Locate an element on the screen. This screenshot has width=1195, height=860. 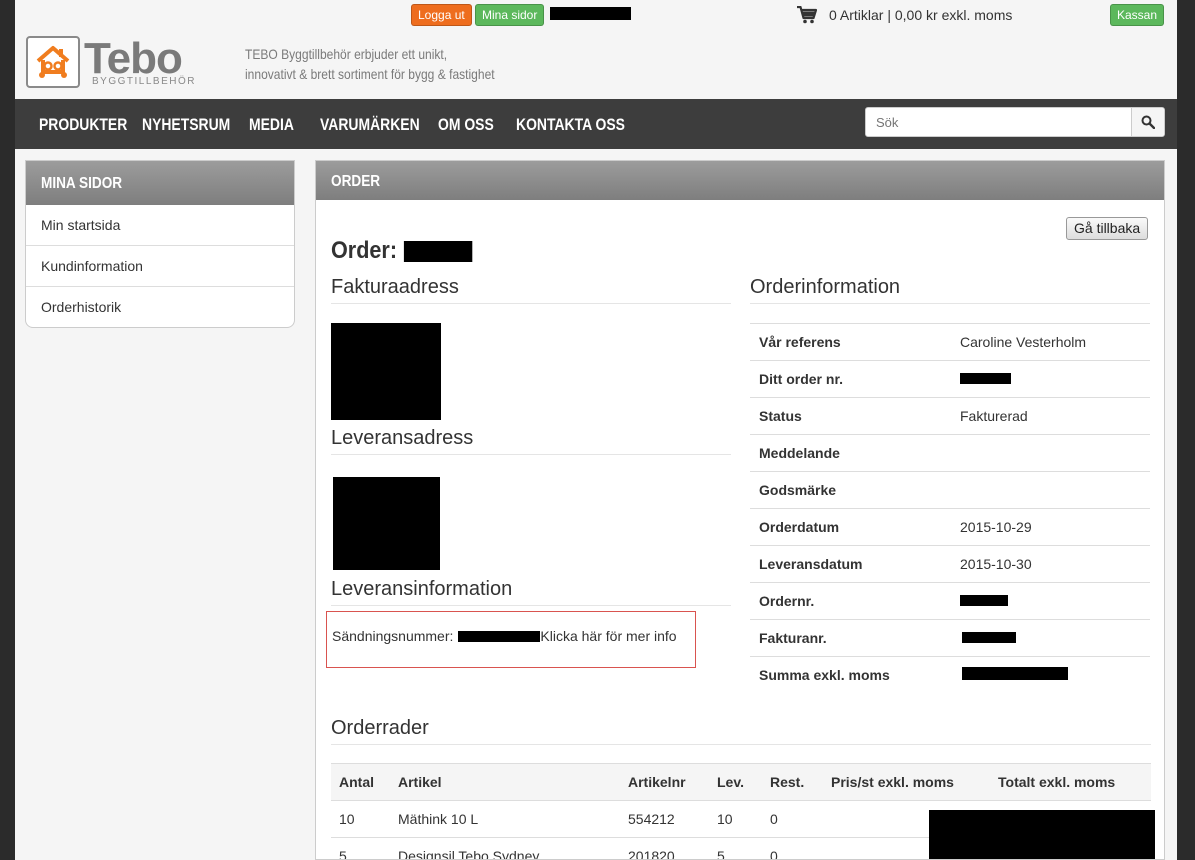
sidebar-item-customer-info: Kundinformation is located at coordinates (160, 266).